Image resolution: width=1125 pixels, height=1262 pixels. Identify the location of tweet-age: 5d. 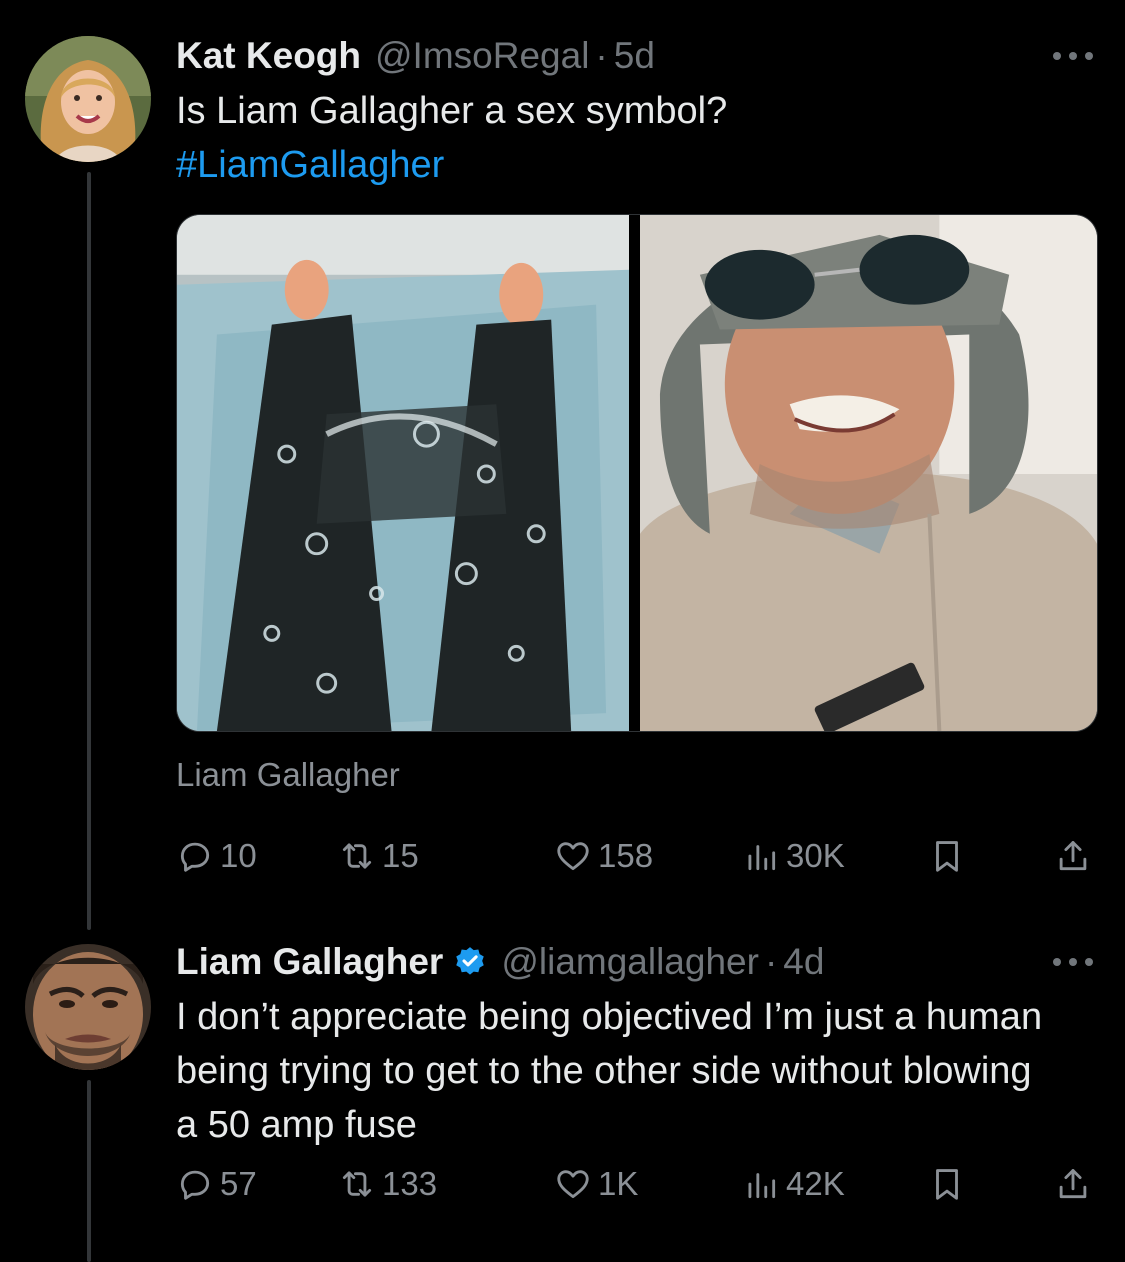
(634, 56).